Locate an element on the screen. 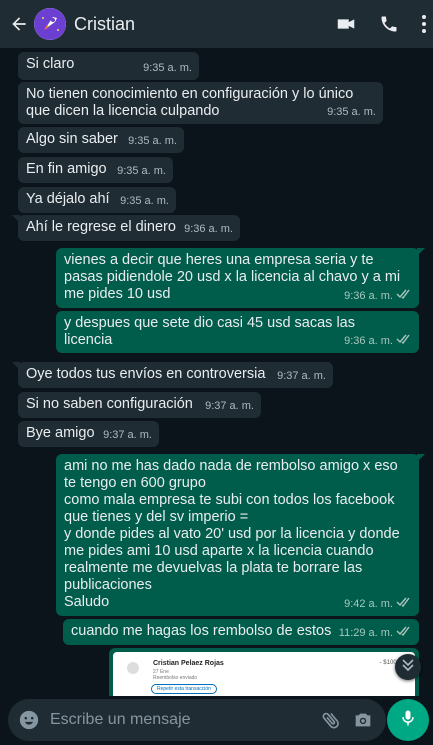 The image size is (433, 745). double-chevron-down-icon is located at coordinates (408, 667).